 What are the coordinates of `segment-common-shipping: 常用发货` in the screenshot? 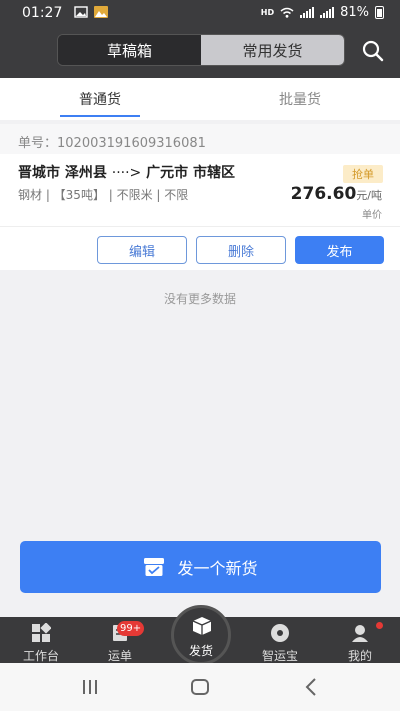 It's located at (272, 50).